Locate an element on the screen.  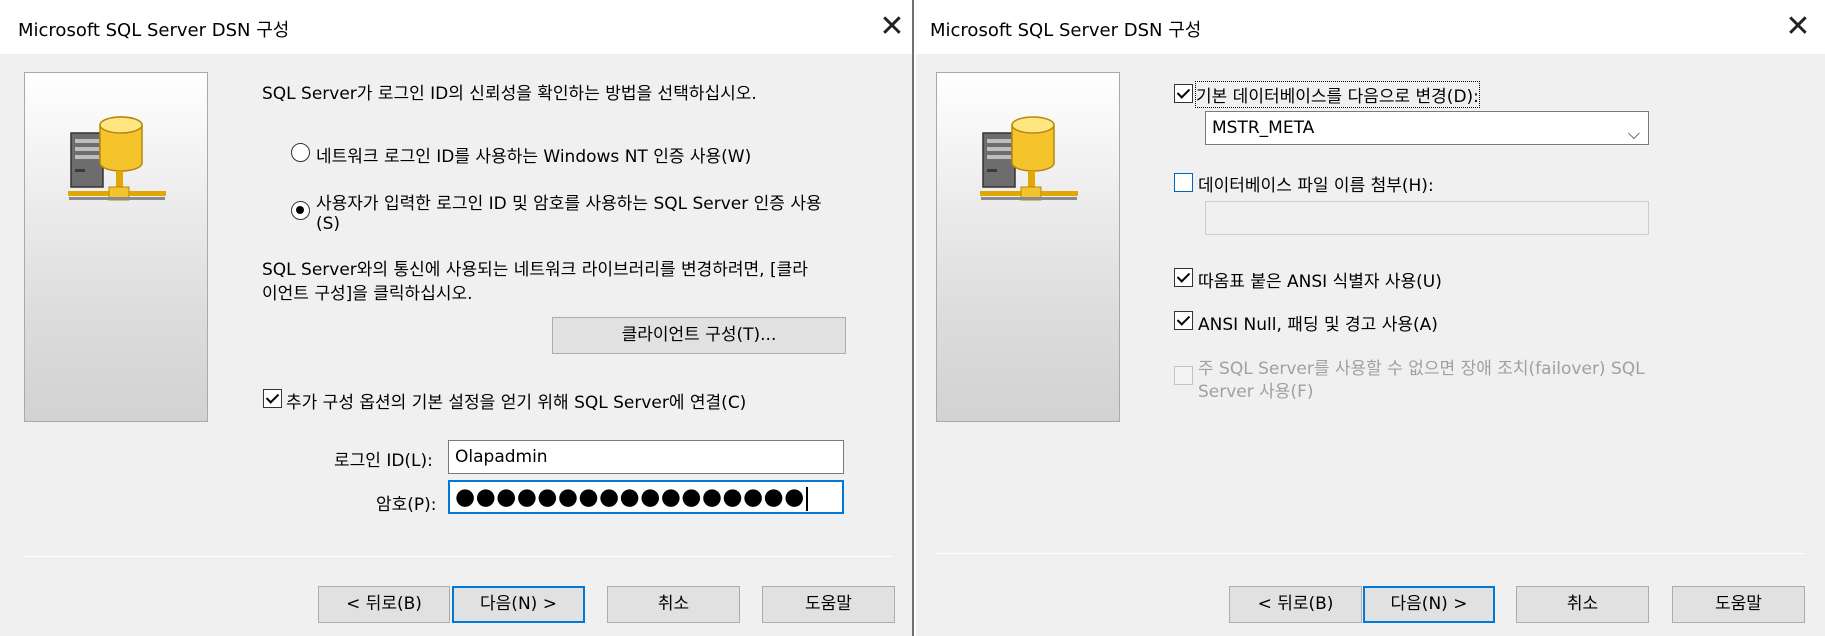
network-library-text-line2: 이언트 구성]을 클릭하십시오. is located at coordinates (367, 294).